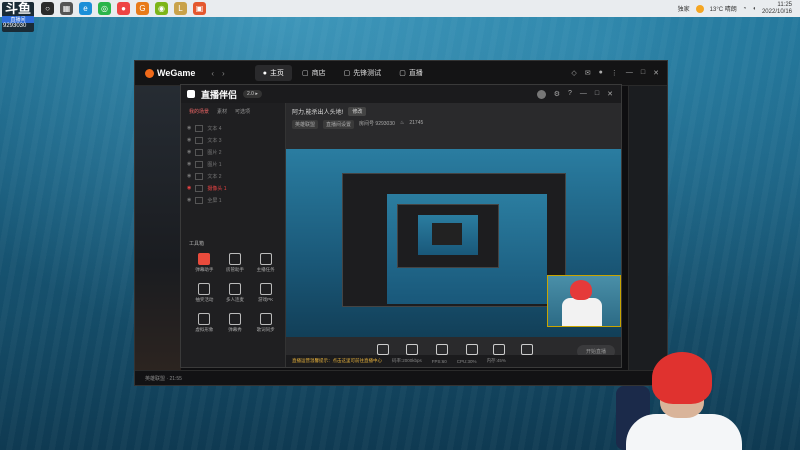 The image size is (800, 450). What do you see at coordinates (47, 8) in the screenshot?
I see `start-icon: ○` at bounding box center [47, 8].